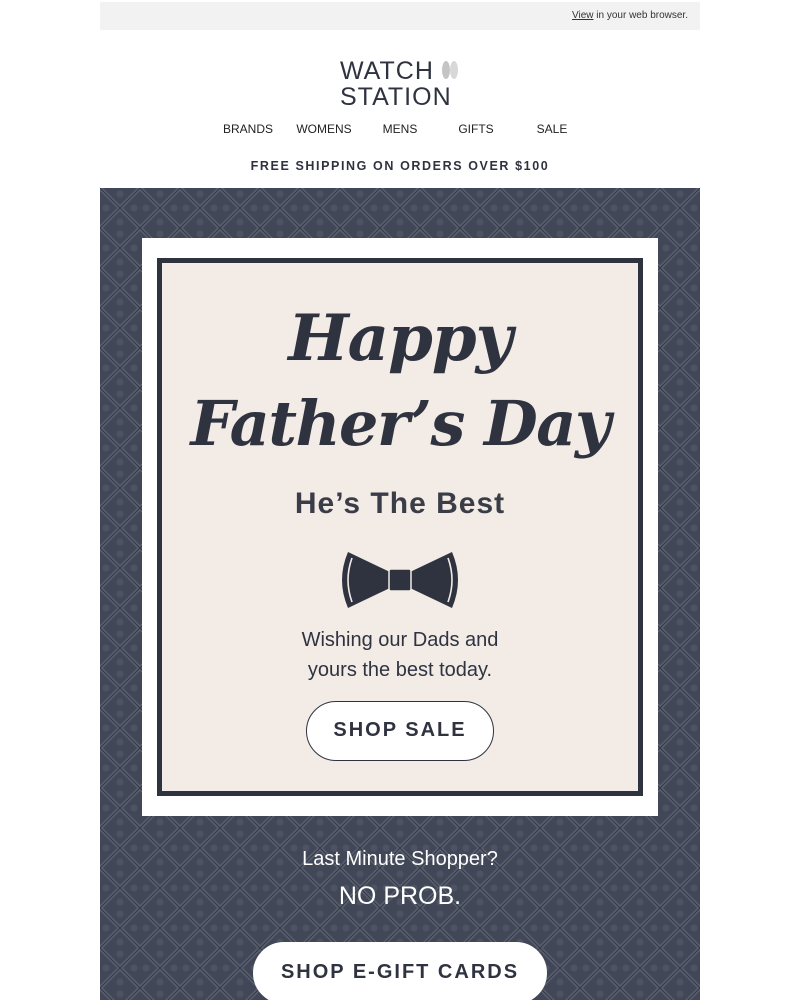 This screenshot has width=800, height=1000. I want to click on shop-sale-button: SHOP SALE, so click(400, 731).